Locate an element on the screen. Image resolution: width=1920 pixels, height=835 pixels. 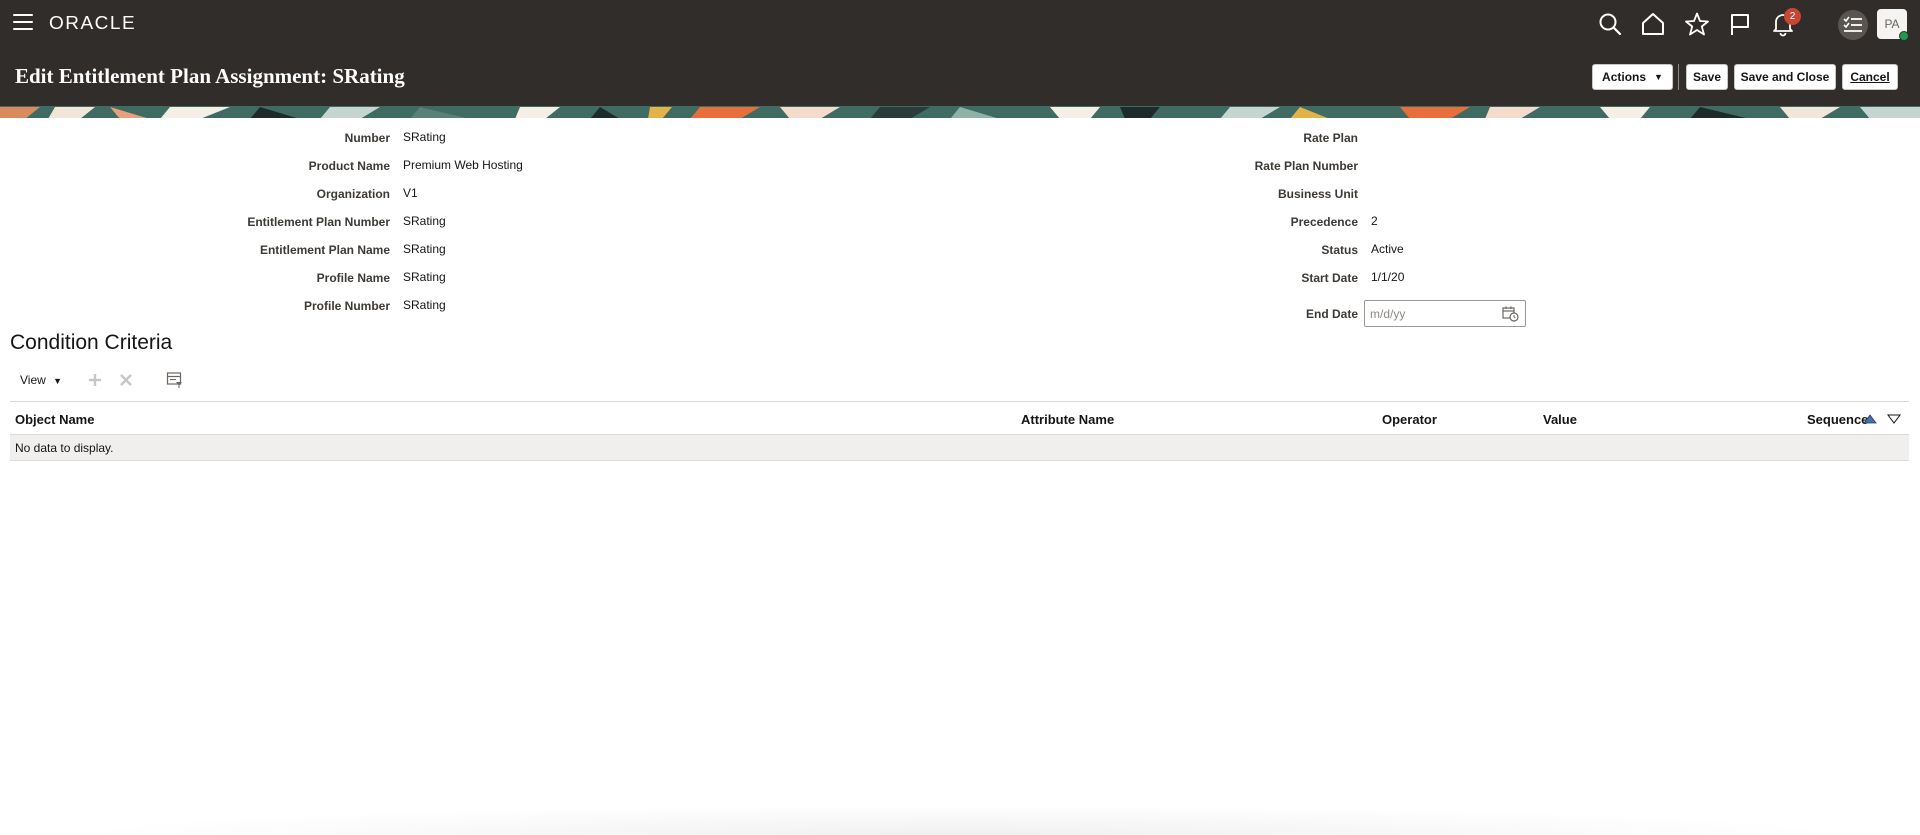
search-icon is located at coordinates (1610, 24).